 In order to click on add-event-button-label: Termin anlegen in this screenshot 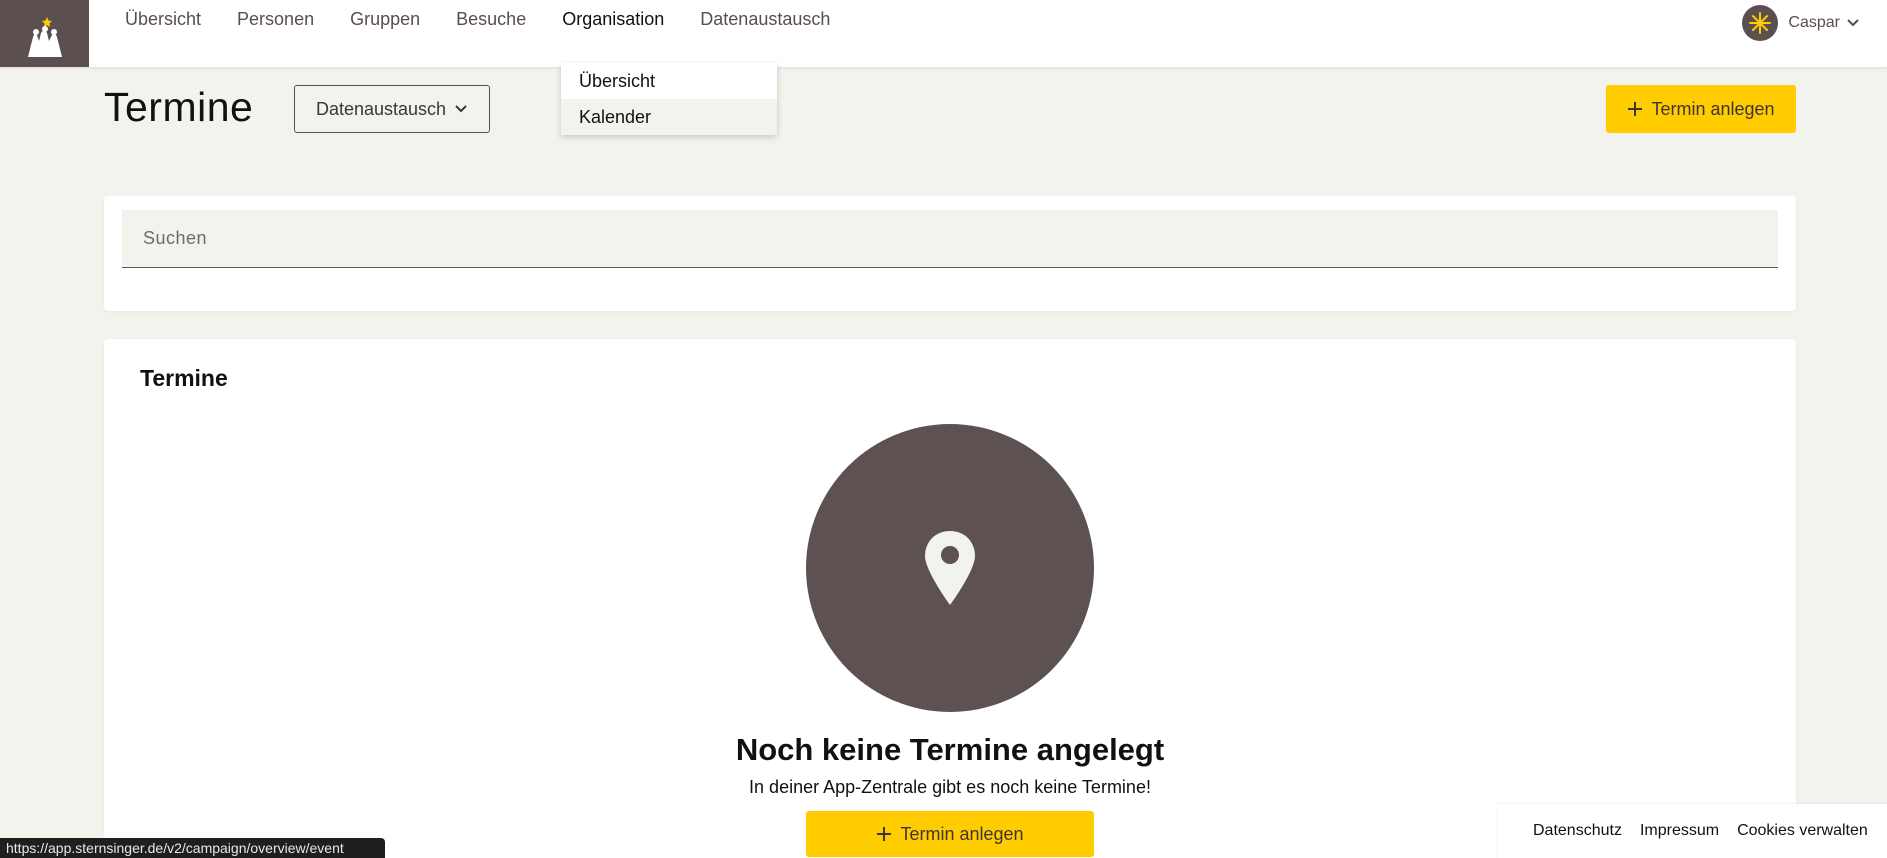, I will do `click(1713, 108)`.